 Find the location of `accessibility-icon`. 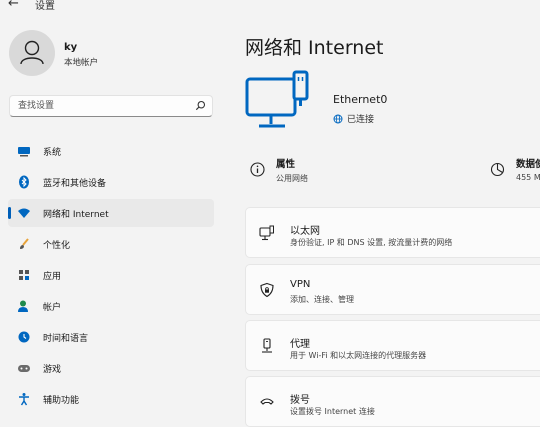

accessibility-icon is located at coordinates (24, 399).